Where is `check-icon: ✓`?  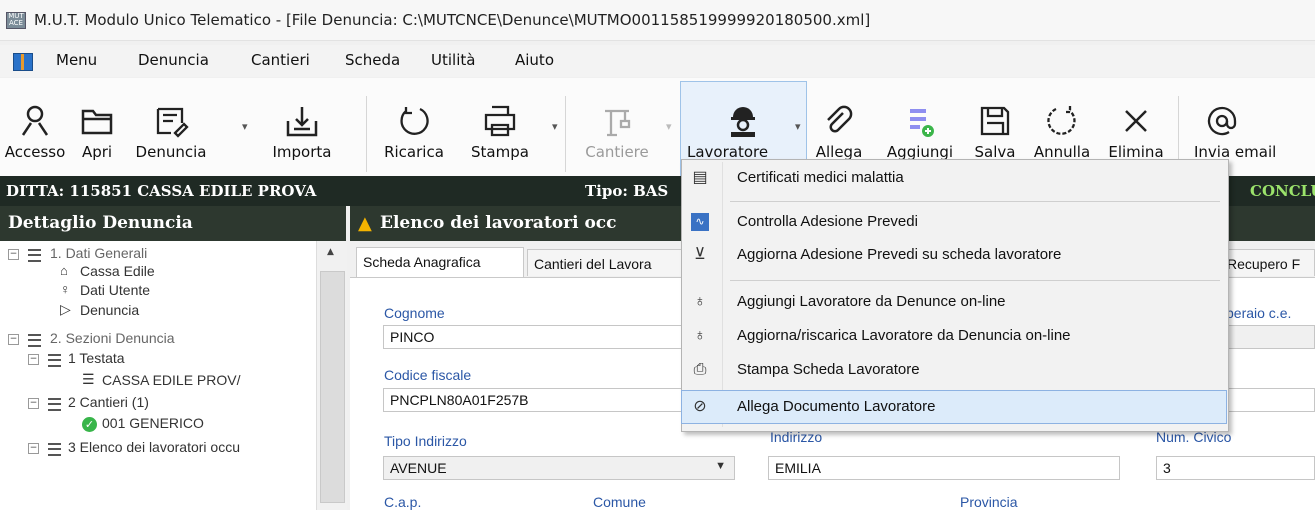 check-icon: ✓ is located at coordinates (89, 424).